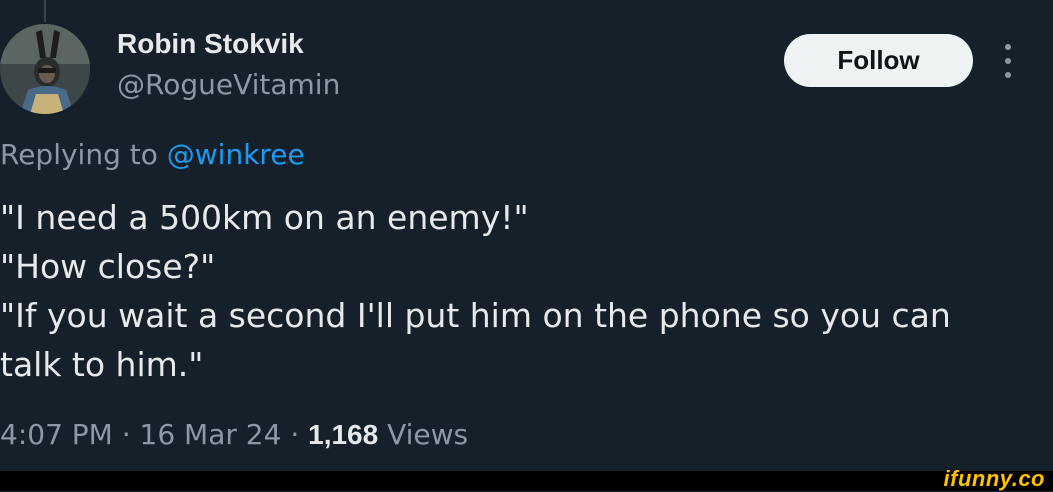  Describe the element at coordinates (526, 481) in the screenshot. I see `watermark-bar` at that location.